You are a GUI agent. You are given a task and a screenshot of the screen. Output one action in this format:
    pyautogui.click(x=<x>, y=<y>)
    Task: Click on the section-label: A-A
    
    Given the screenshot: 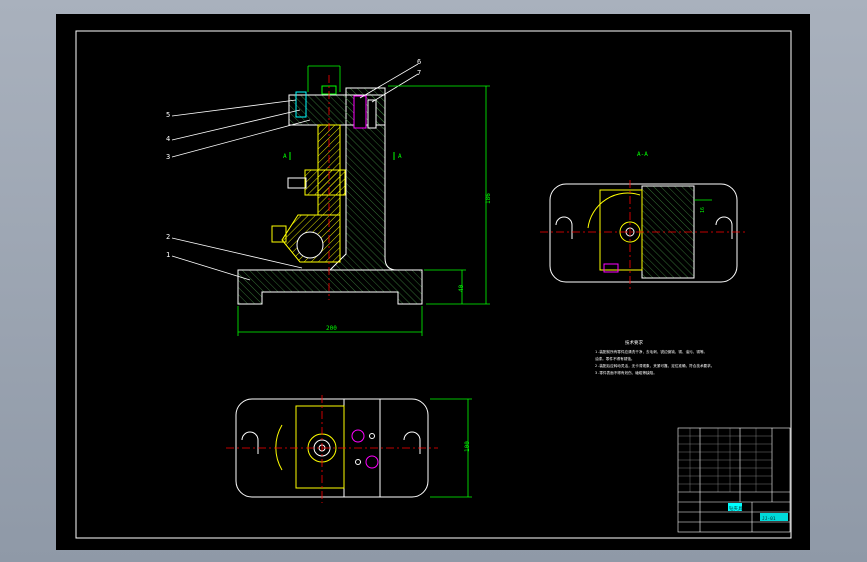 What is the action you would take?
    pyautogui.click(x=642, y=154)
    